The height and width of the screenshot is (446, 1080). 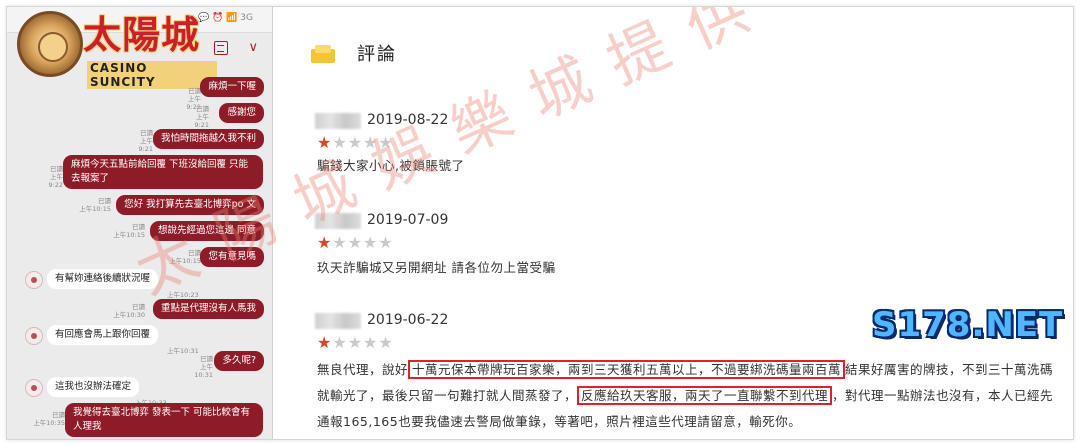 I want to click on message-meta: 已讀 上午9:22, so click(x=55, y=177).